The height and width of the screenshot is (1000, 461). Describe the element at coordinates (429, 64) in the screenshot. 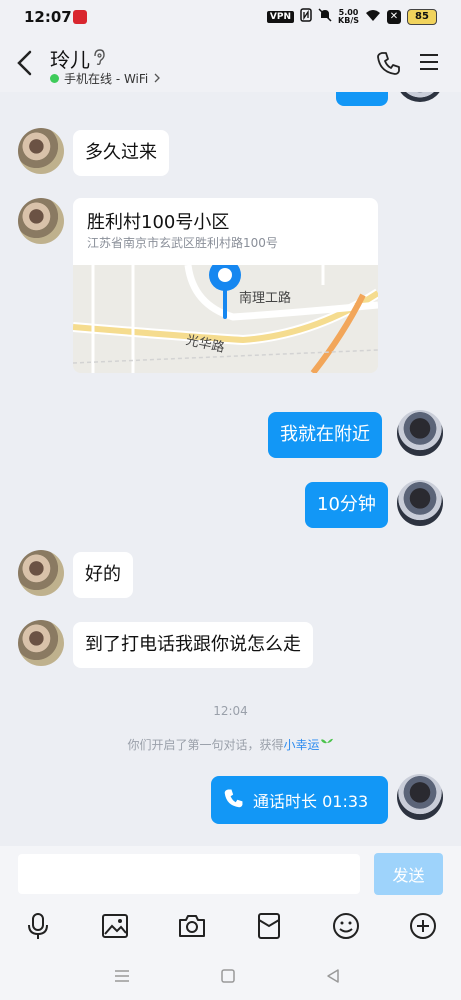

I see `menu-button` at that location.